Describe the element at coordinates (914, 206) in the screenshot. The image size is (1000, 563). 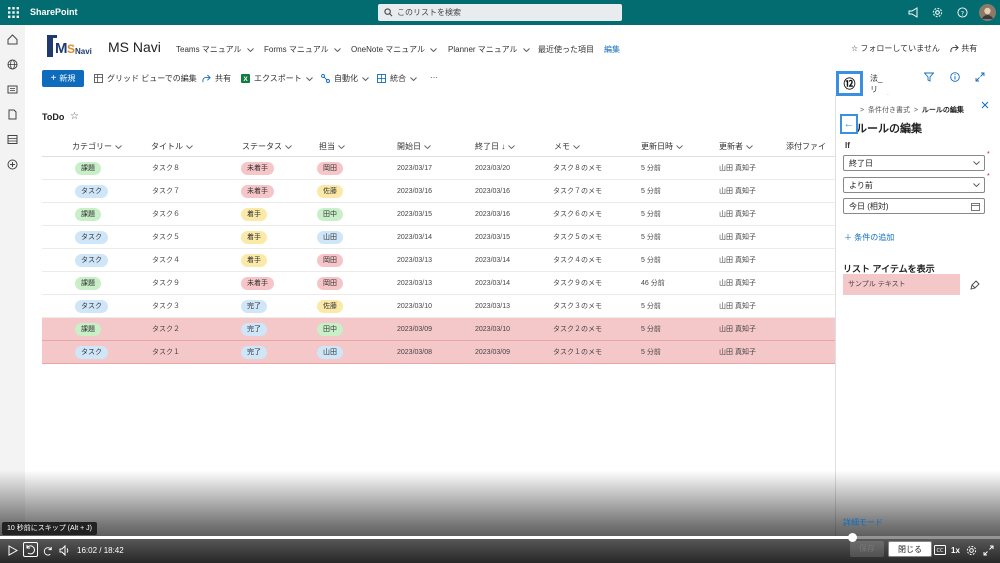
I see `condition-value-input: 今日 (相対)` at that location.